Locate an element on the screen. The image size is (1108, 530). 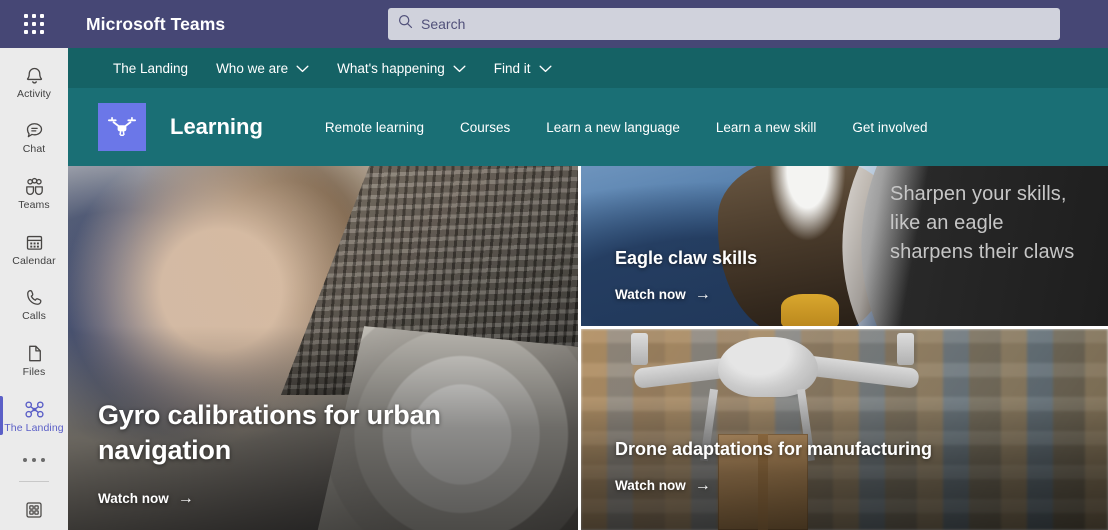
phone-icon is located at coordinates (34, 297).